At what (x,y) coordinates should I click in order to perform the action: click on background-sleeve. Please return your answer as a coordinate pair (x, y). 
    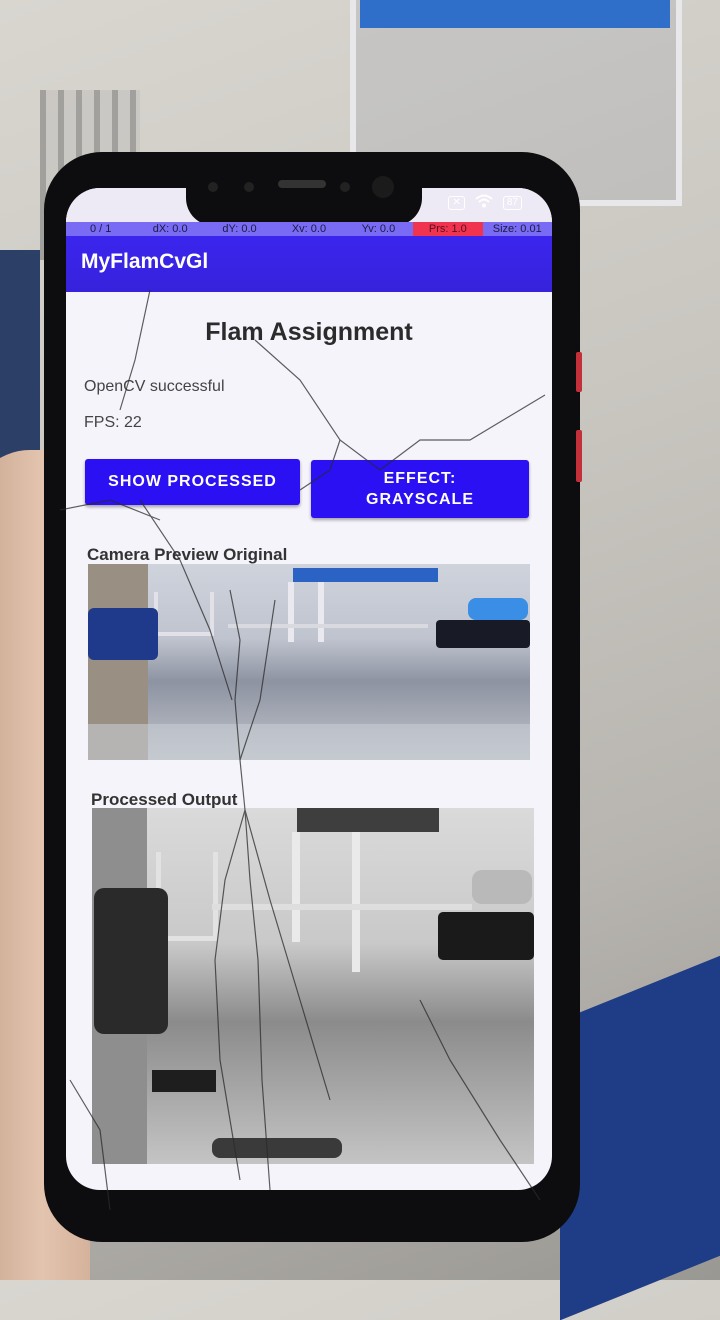
    Looking at the image, I should click on (20, 360).